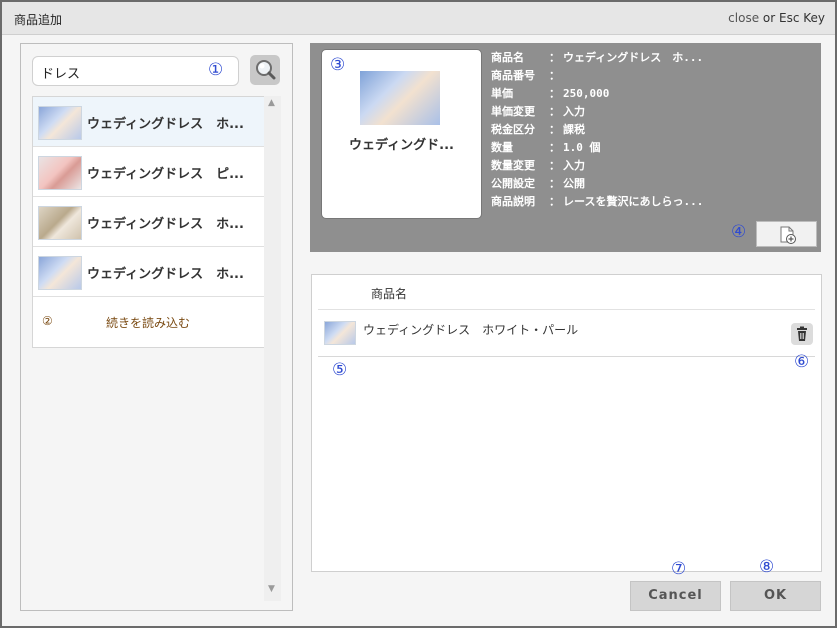 The image size is (837, 628). What do you see at coordinates (513, 111) in the screenshot?
I see `property-key: 単価変更` at bounding box center [513, 111].